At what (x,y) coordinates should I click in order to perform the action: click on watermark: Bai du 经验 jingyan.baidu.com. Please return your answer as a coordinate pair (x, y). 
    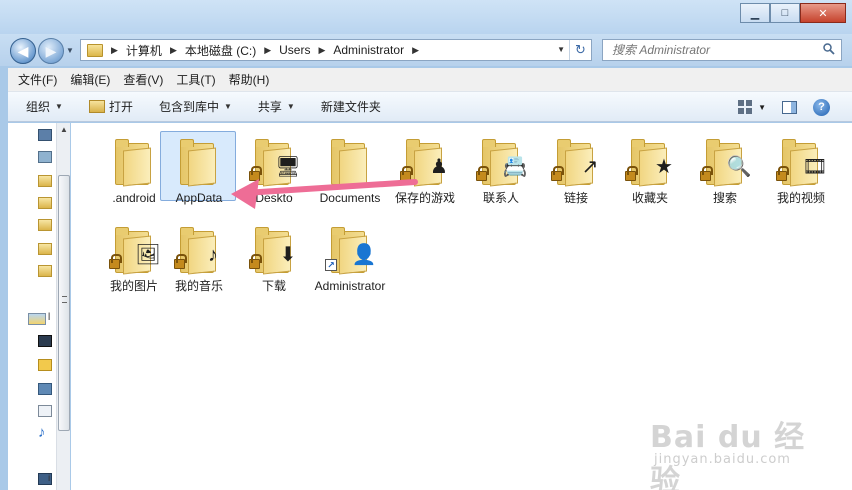
    Looking at the image, I should click on (735, 451).